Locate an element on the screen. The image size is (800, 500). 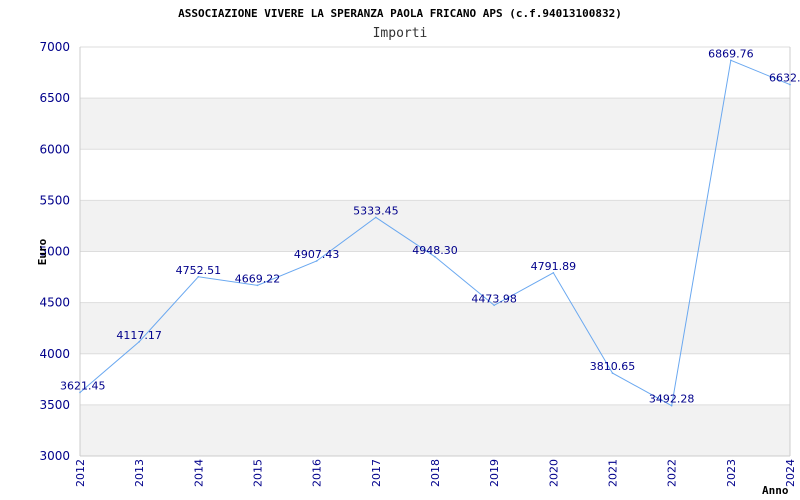
x-tick-label: 2014 is located at coordinates (198, 473).